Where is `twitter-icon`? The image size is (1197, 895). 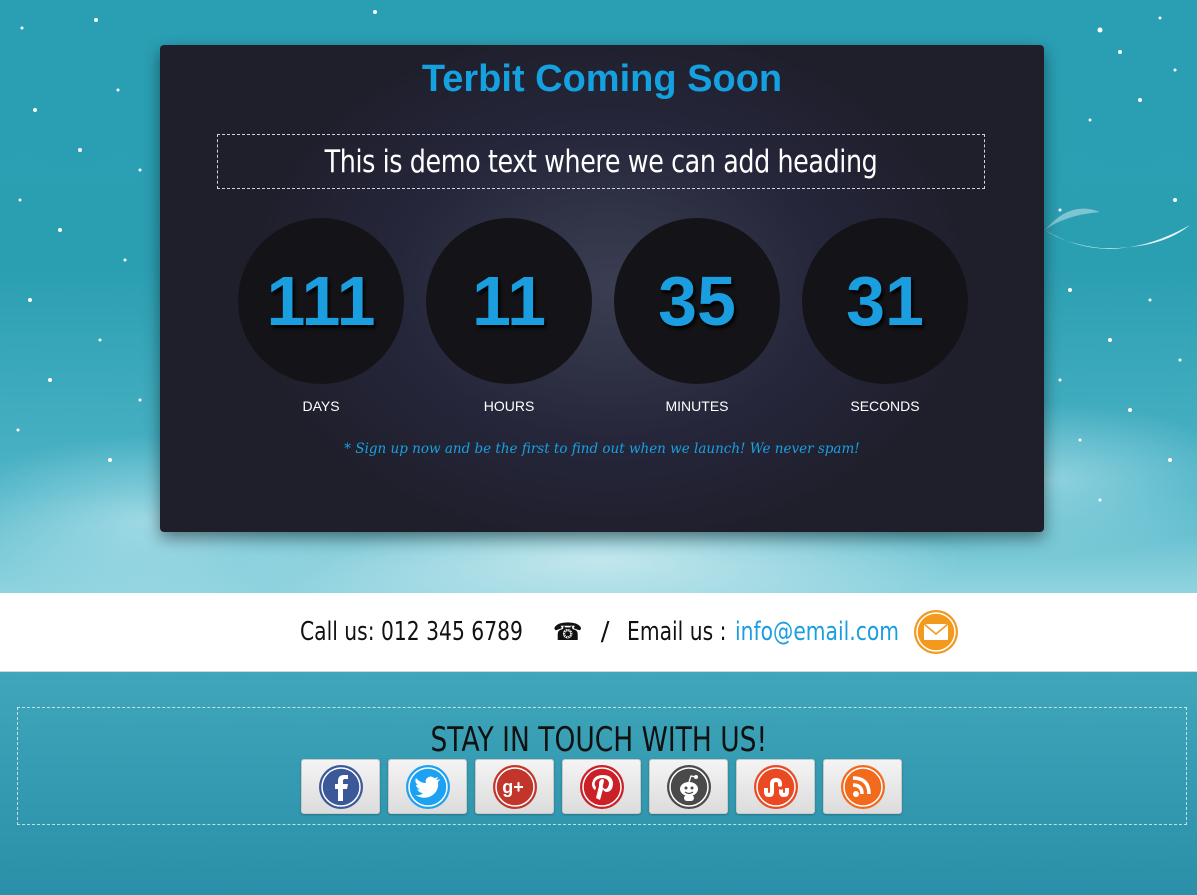 twitter-icon is located at coordinates (427, 786).